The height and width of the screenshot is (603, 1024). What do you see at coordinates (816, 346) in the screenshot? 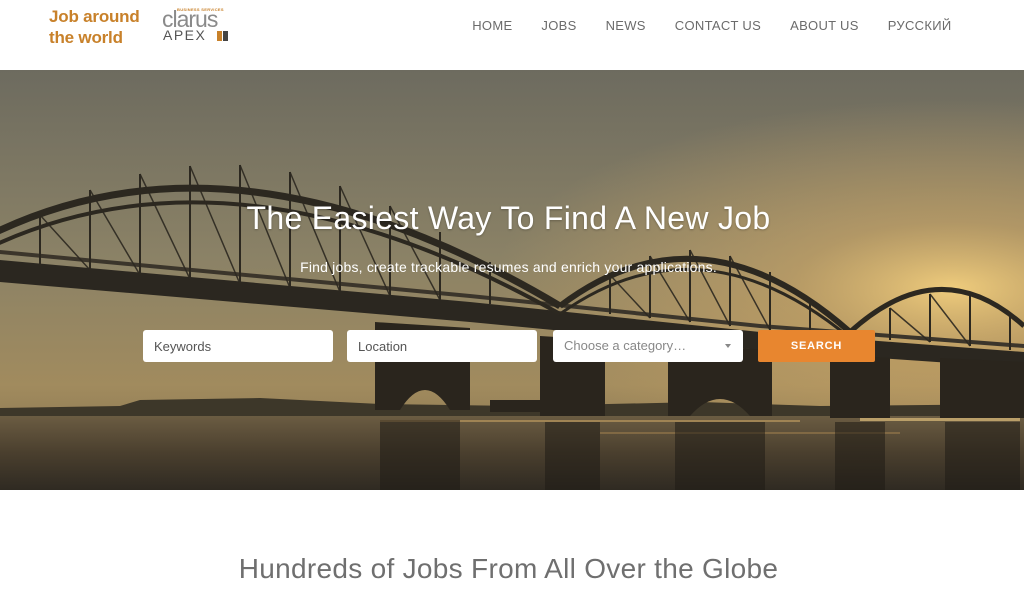
I see `search-button: SEARCH` at bounding box center [816, 346].